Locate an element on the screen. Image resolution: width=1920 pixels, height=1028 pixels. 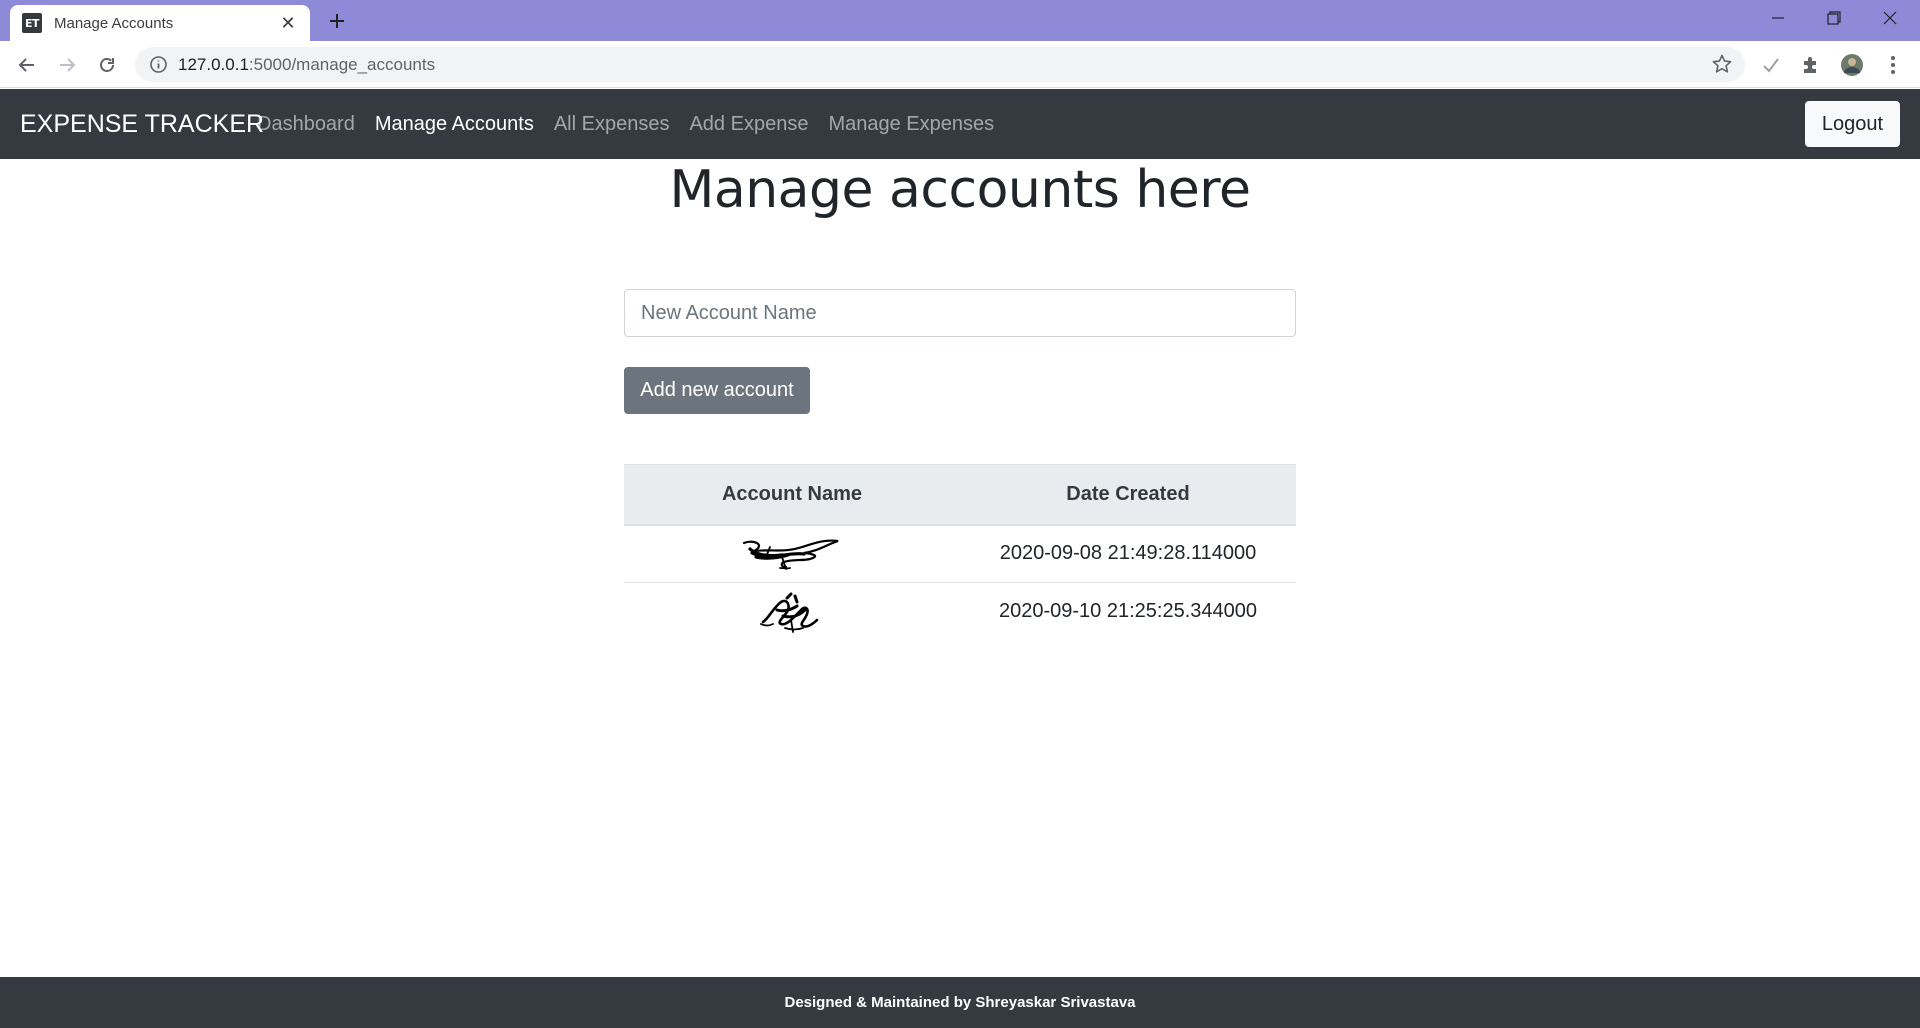
page-title: Manage accounts here is located at coordinates (960, 190).